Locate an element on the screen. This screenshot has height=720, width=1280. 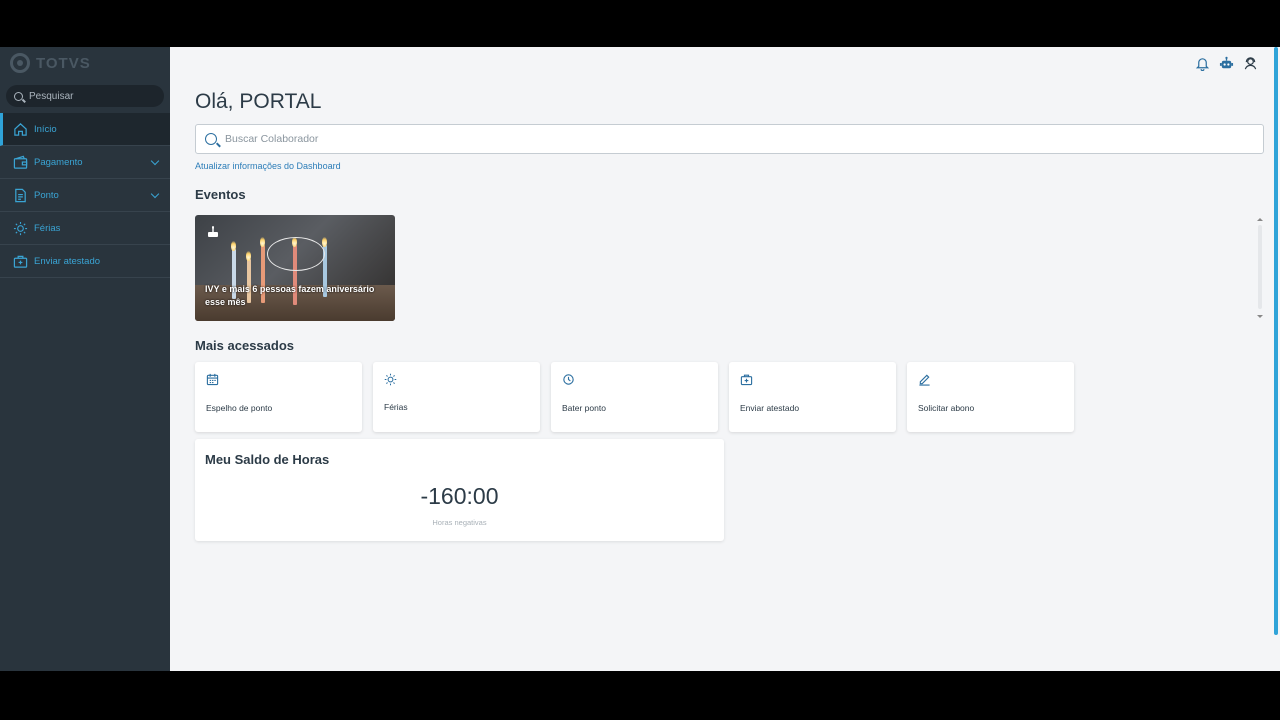
quick-link-label: Enviar atestado is located at coordinates (770, 408).